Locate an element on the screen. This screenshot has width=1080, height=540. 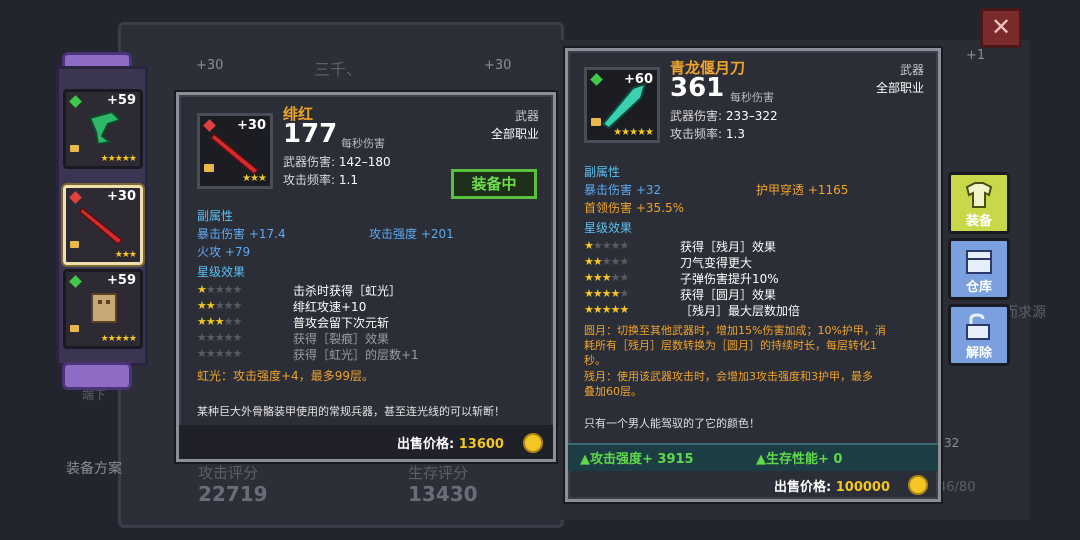
survive-score-value: 13430 is located at coordinates (443, 494).